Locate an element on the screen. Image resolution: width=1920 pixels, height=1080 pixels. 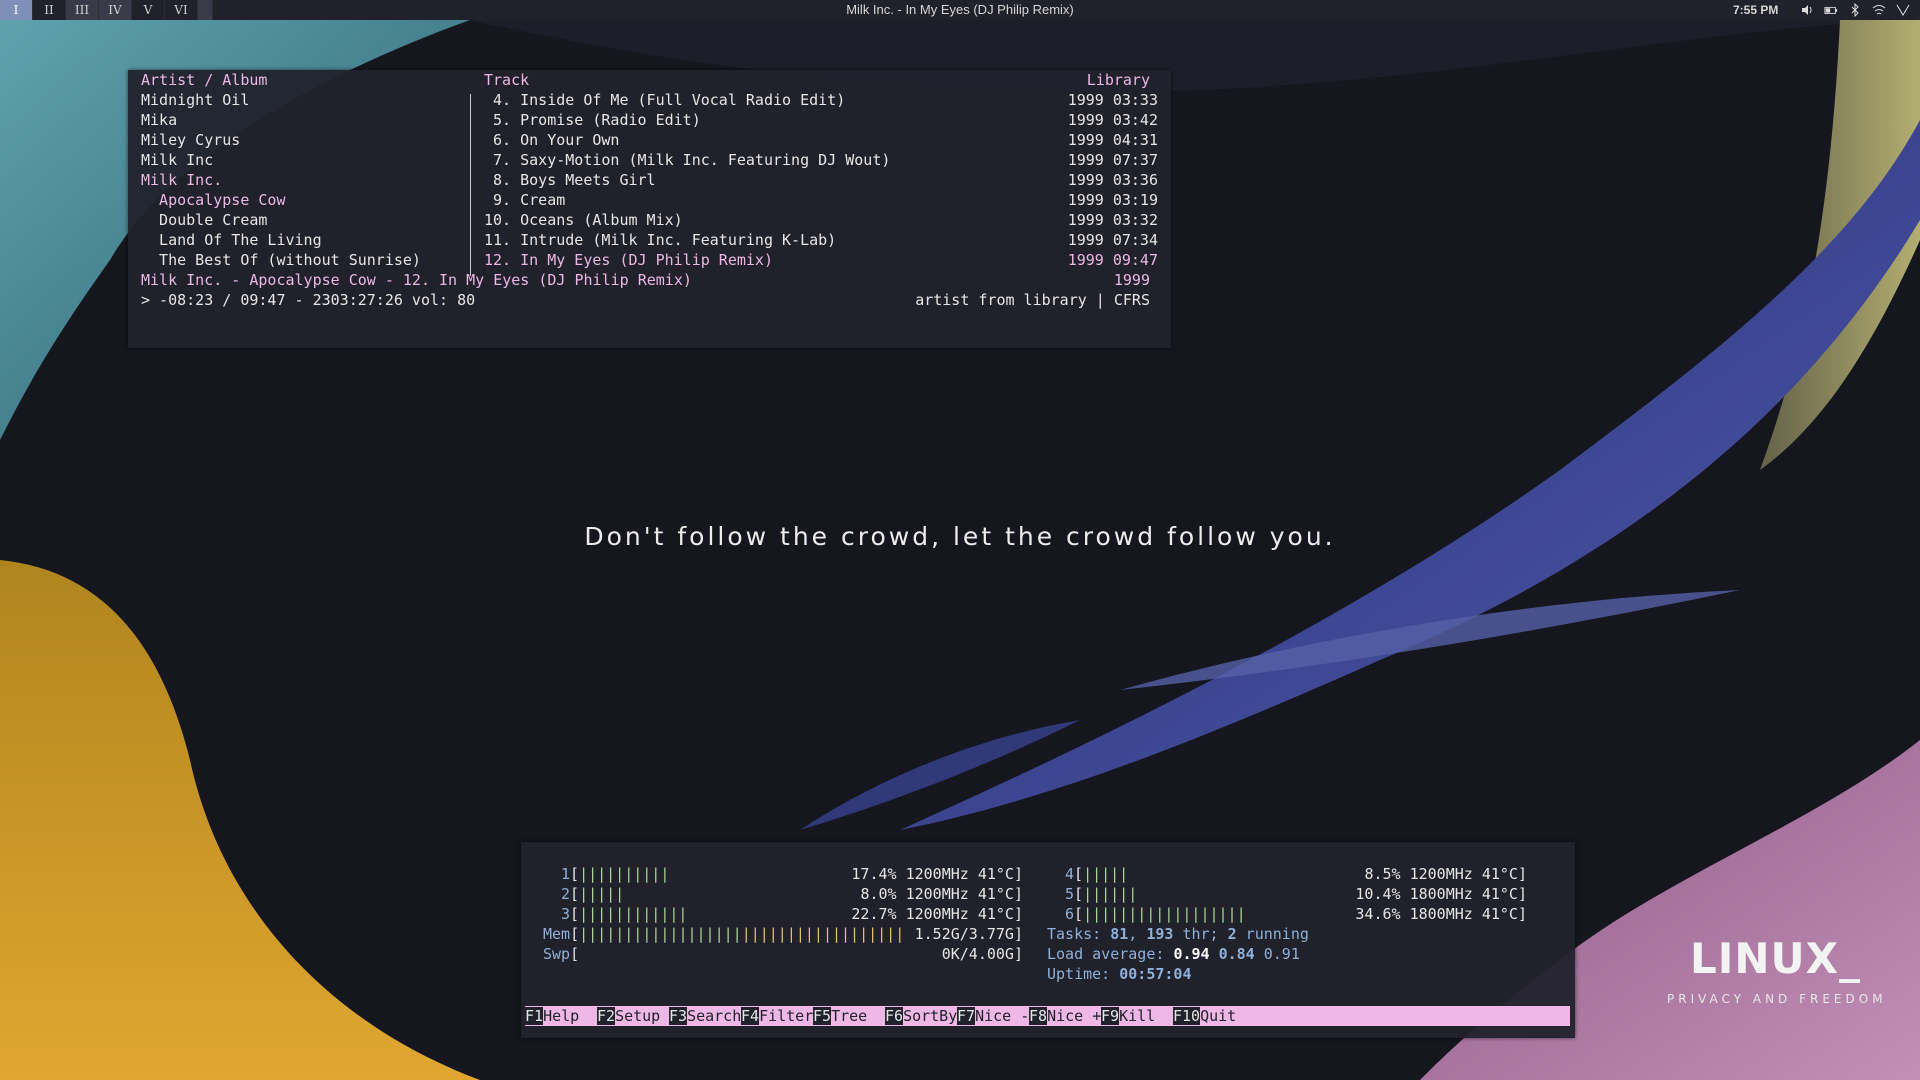
mem-bar-used: |||||||||||||||||| is located at coordinates (660, 934).